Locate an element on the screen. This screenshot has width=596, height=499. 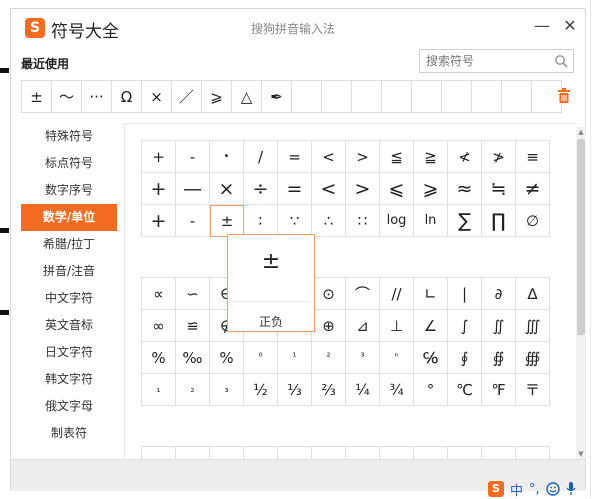
sidebar-item-category: 数学/单位 is located at coordinates (69, 217).